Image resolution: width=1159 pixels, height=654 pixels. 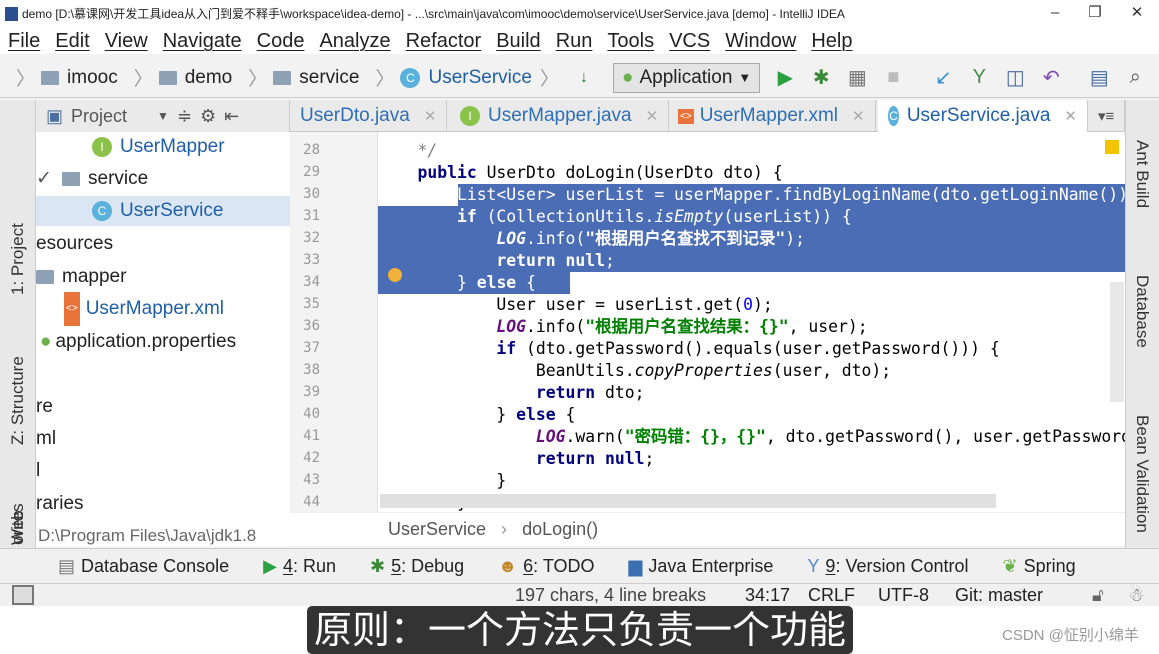 What do you see at coordinates (689, 41) in the screenshot?
I see `menu-vcs: VCS` at bounding box center [689, 41].